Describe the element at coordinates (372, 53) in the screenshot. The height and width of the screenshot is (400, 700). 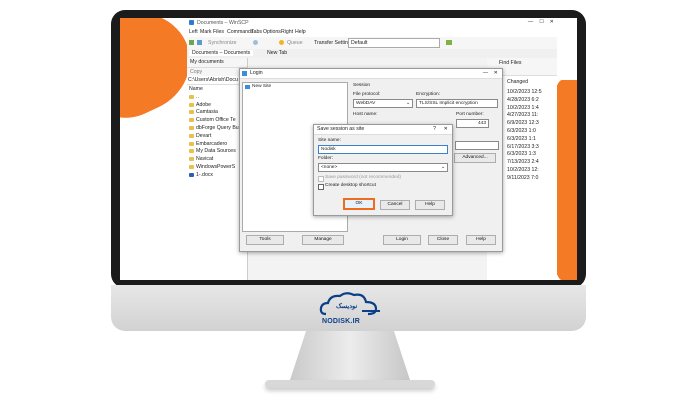
I see `tab-bar: Documents – Documents New Tab` at that location.